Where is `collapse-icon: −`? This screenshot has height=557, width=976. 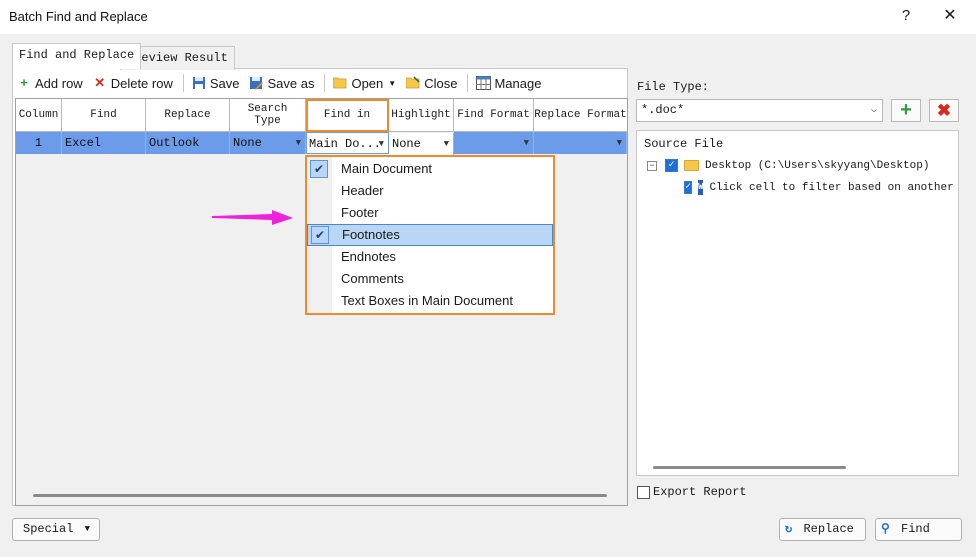
collapse-icon: − is located at coordinates (652, 165).